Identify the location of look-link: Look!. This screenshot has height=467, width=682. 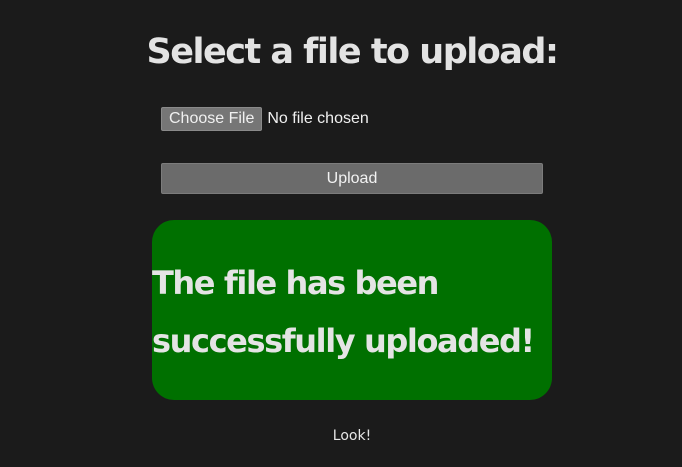
(341, 436).